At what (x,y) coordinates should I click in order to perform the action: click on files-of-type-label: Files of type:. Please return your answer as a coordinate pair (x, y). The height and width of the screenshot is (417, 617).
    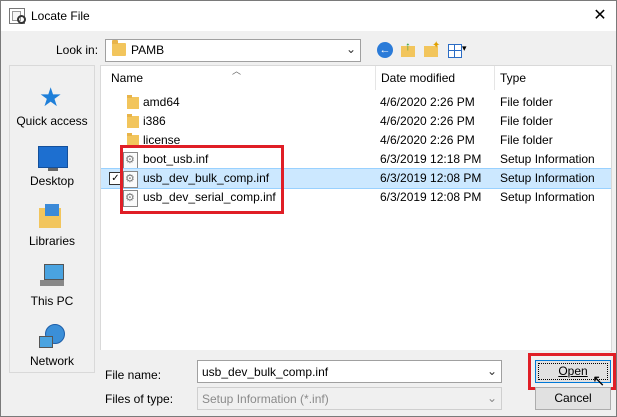
    Looking at the image, I should click on (139, 399).